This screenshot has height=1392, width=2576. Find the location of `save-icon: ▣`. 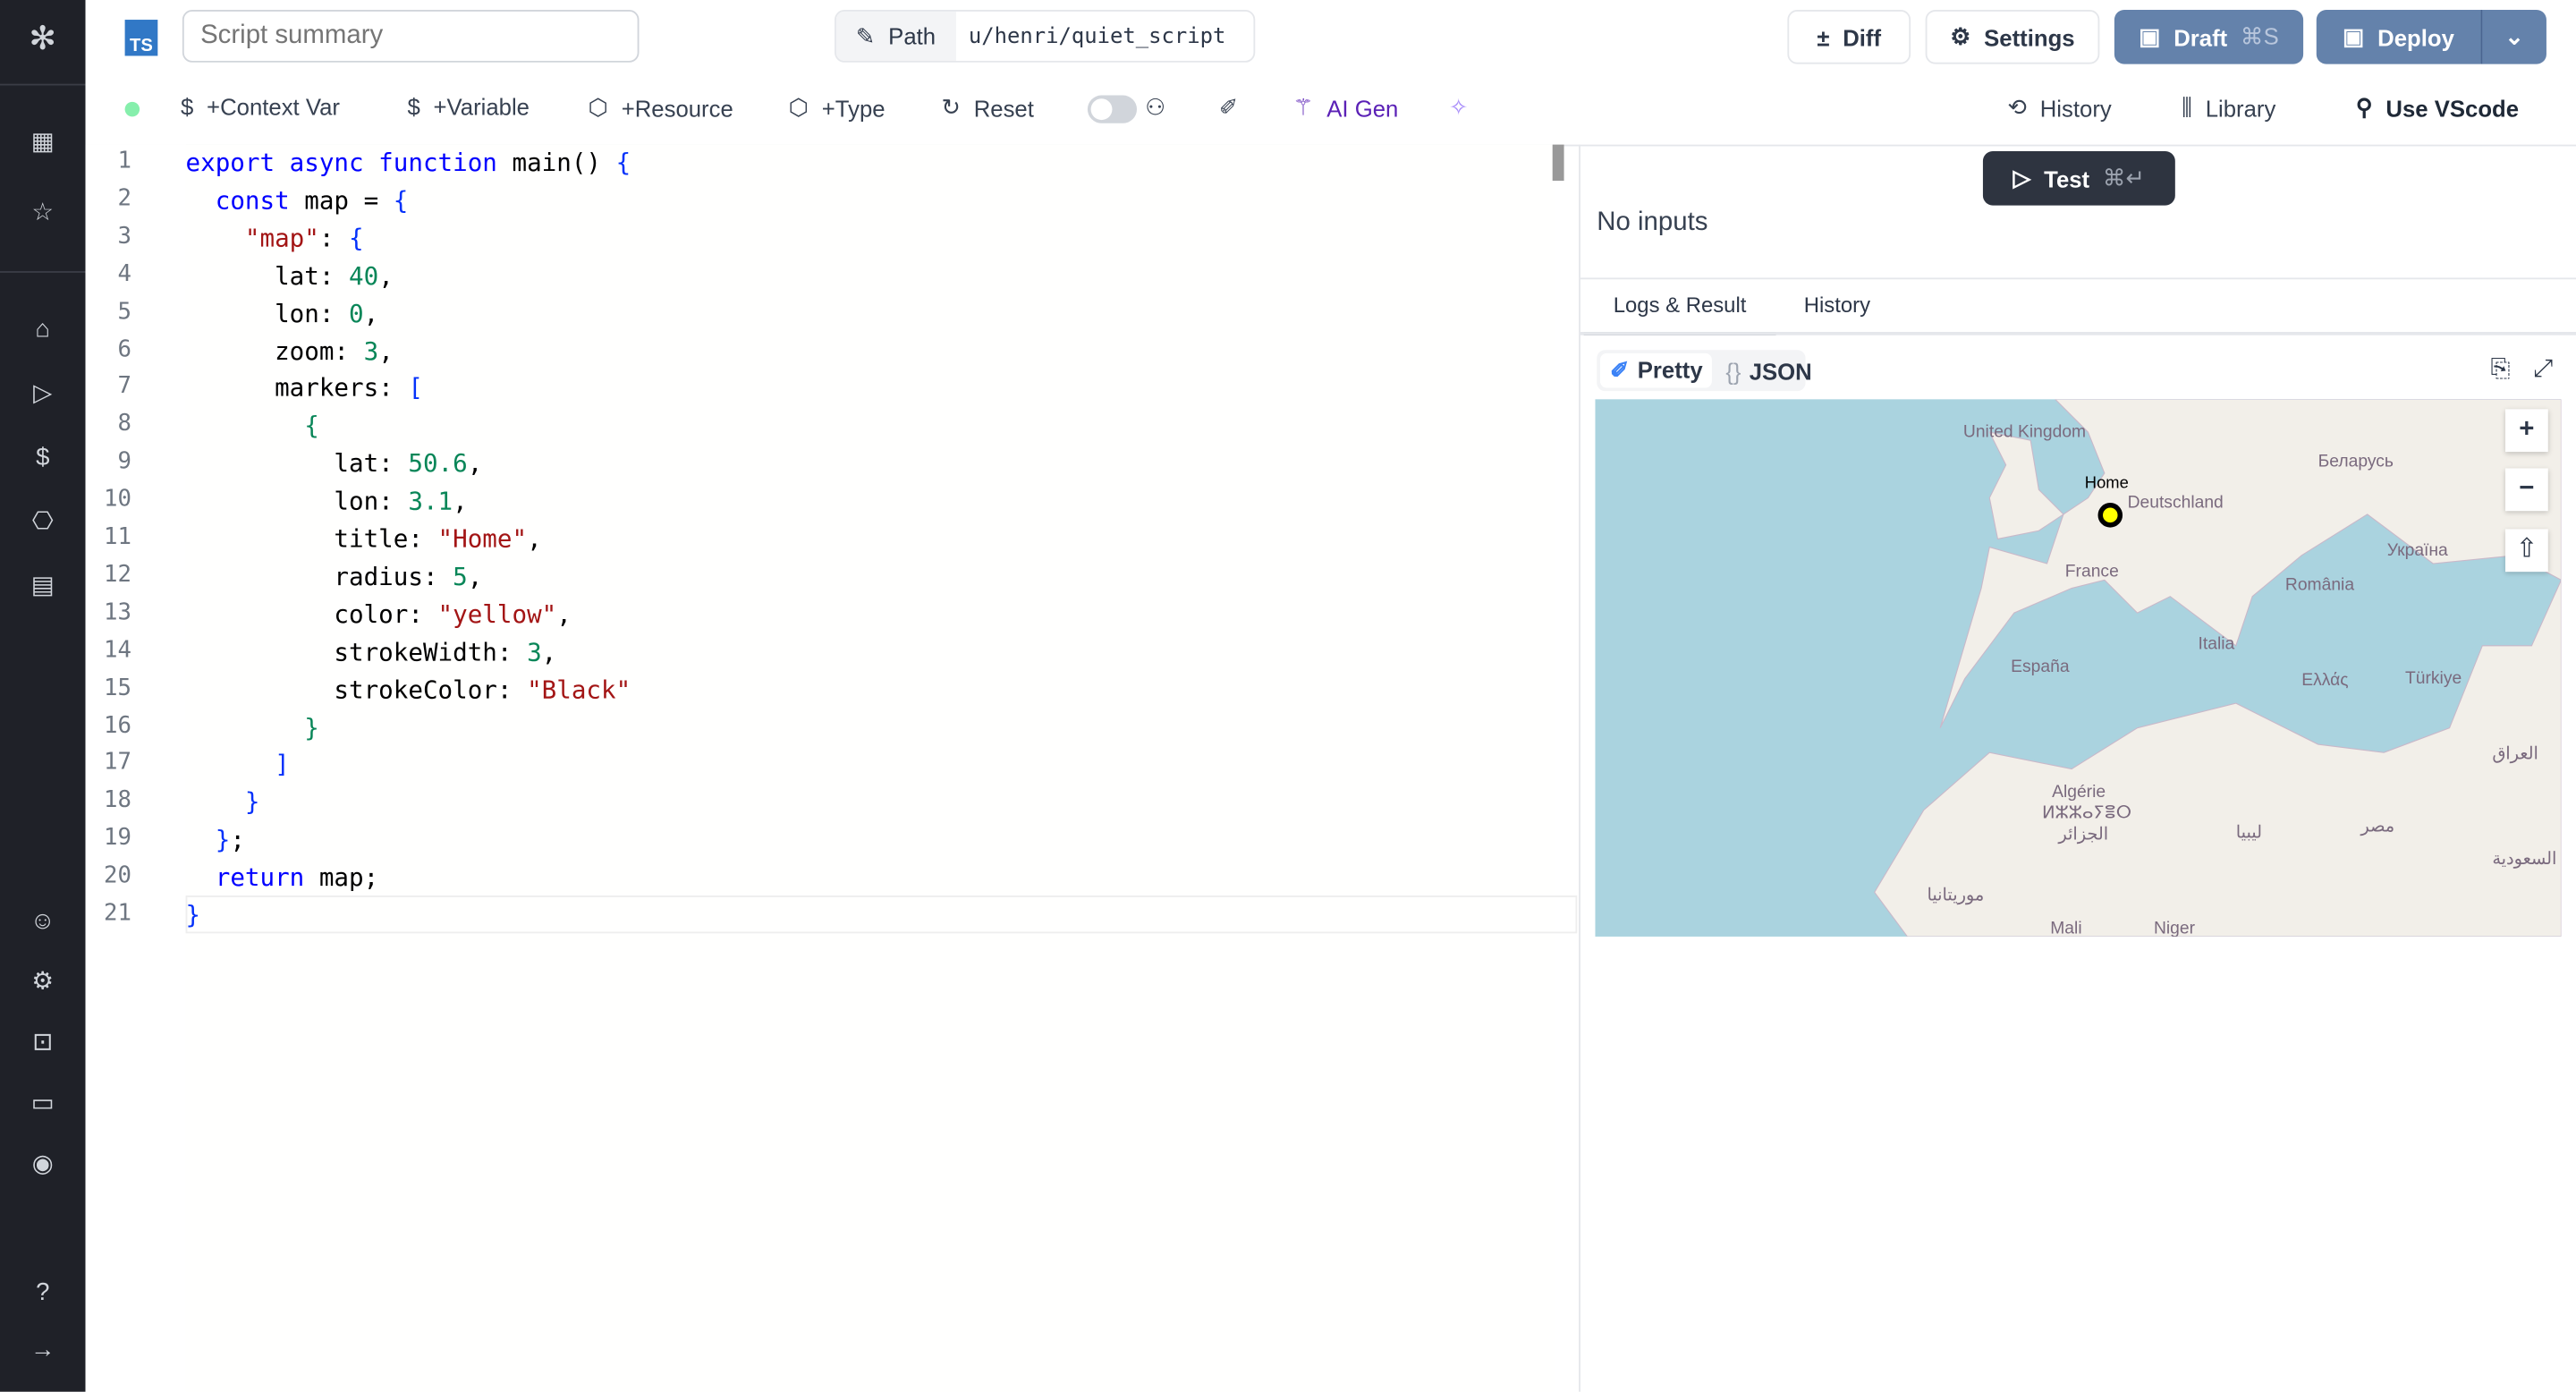

save-icon: ▣ is located at coordinates (2150, 36).